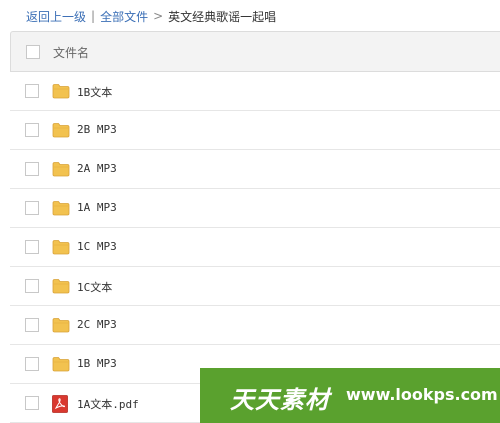  I want to click on file-name: 1C MP3, so click(97, 246).